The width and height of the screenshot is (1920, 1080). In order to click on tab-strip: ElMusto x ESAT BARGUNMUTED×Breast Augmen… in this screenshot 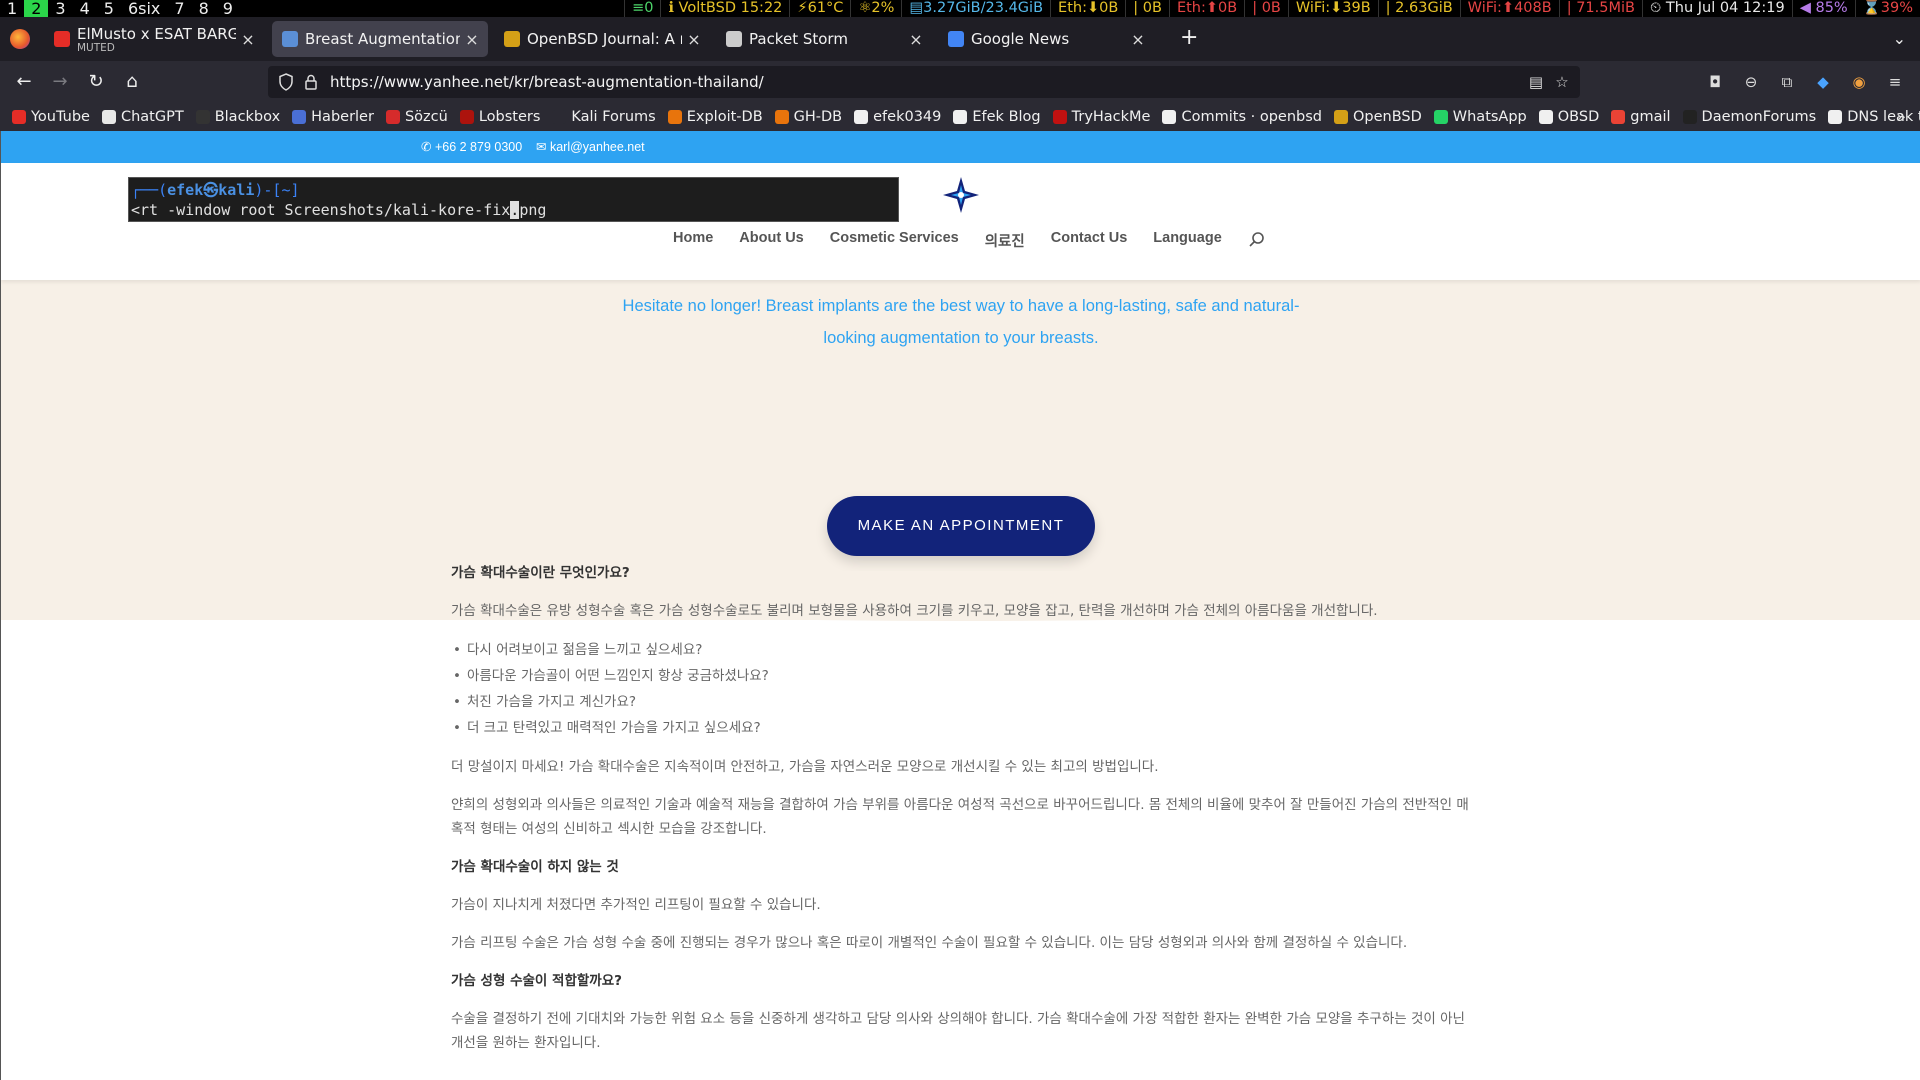, I will do `click(960, 39)`.